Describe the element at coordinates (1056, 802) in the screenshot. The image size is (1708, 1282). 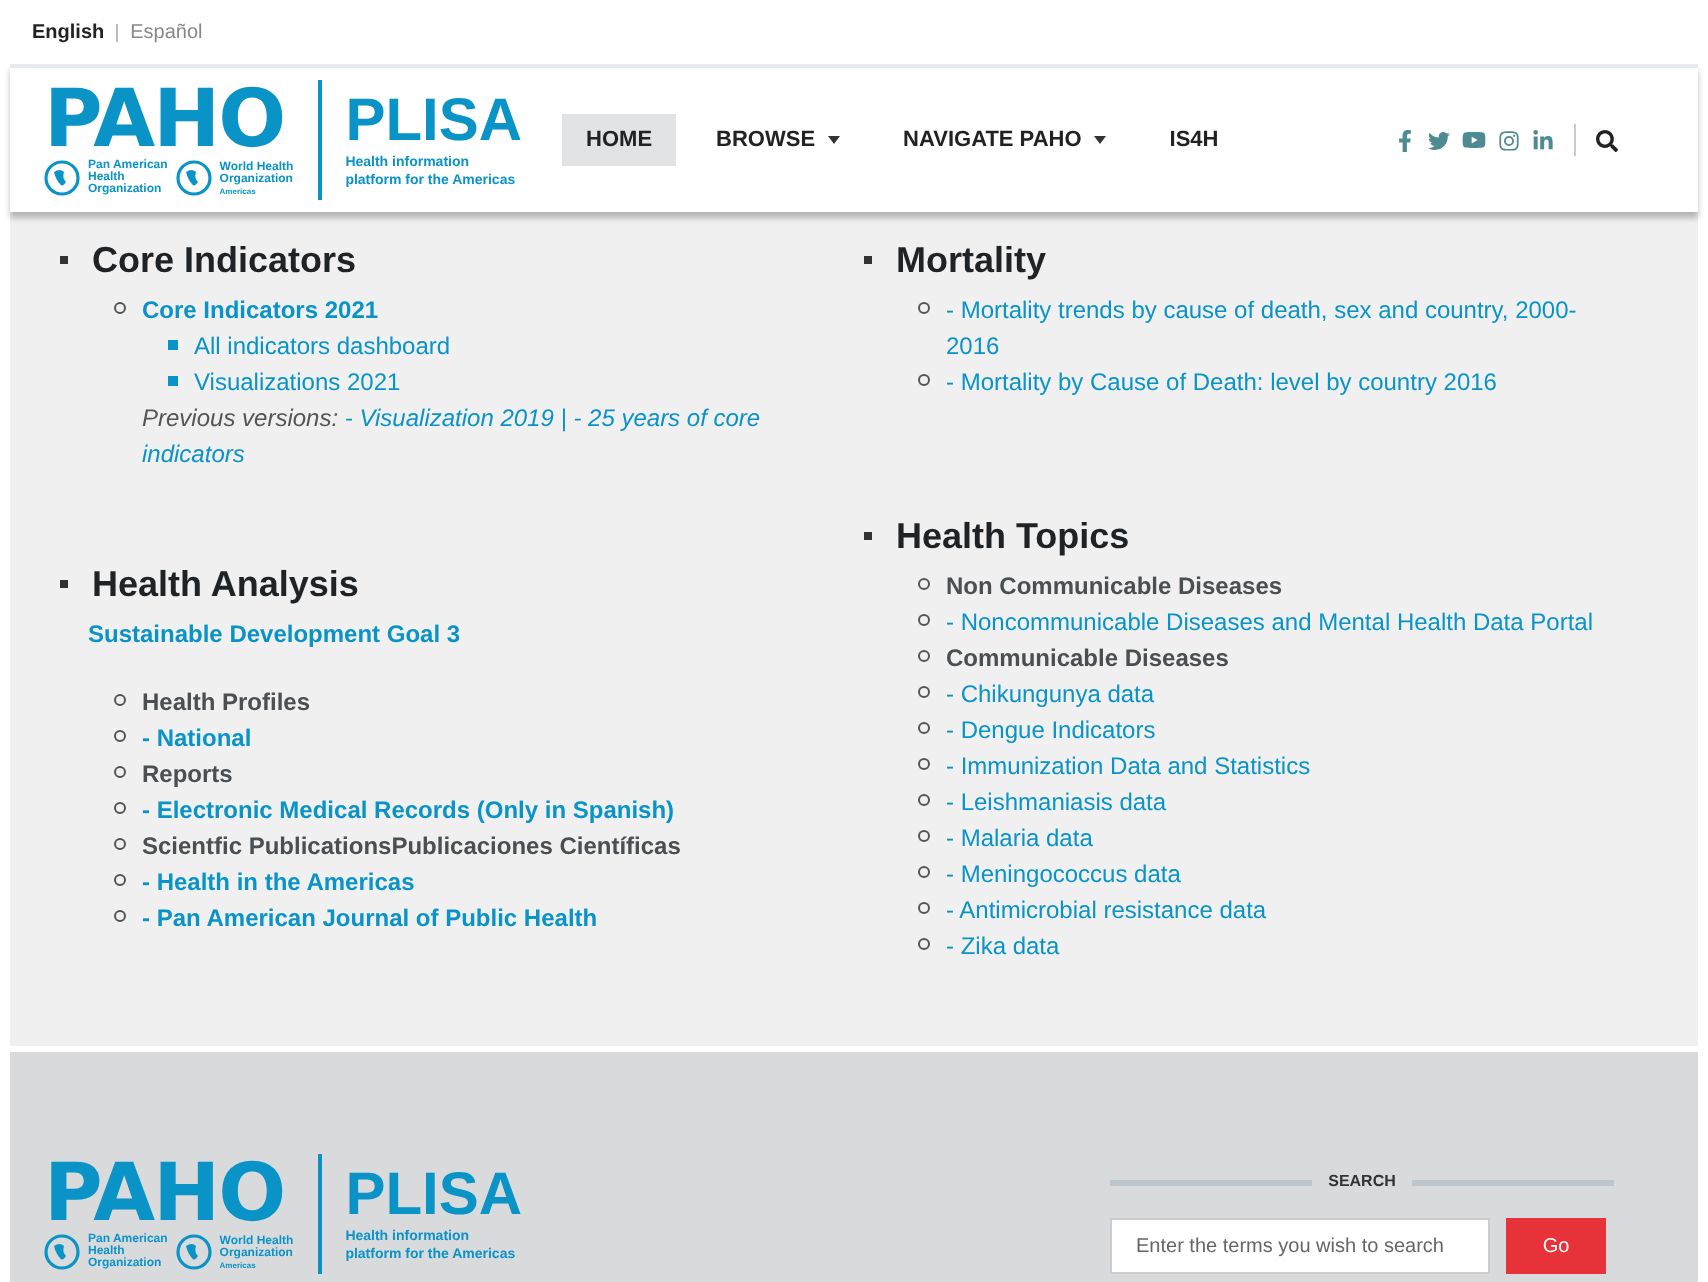
I see `link: - Leishmaniasis data` at that location.